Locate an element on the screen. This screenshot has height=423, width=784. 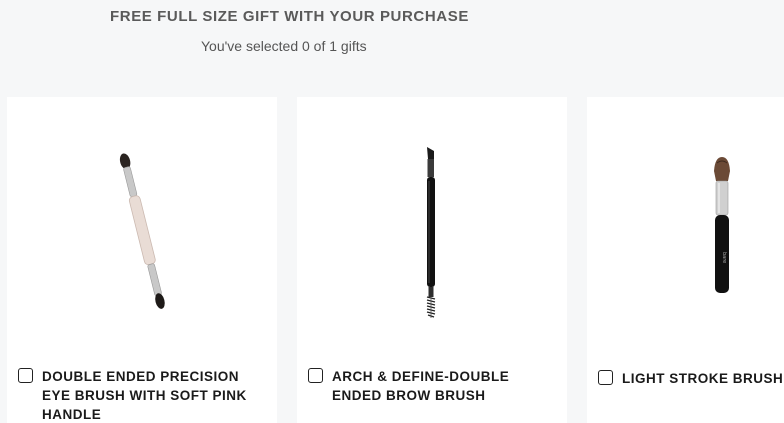
svg-text: bare is located at coordinates (724, 257).